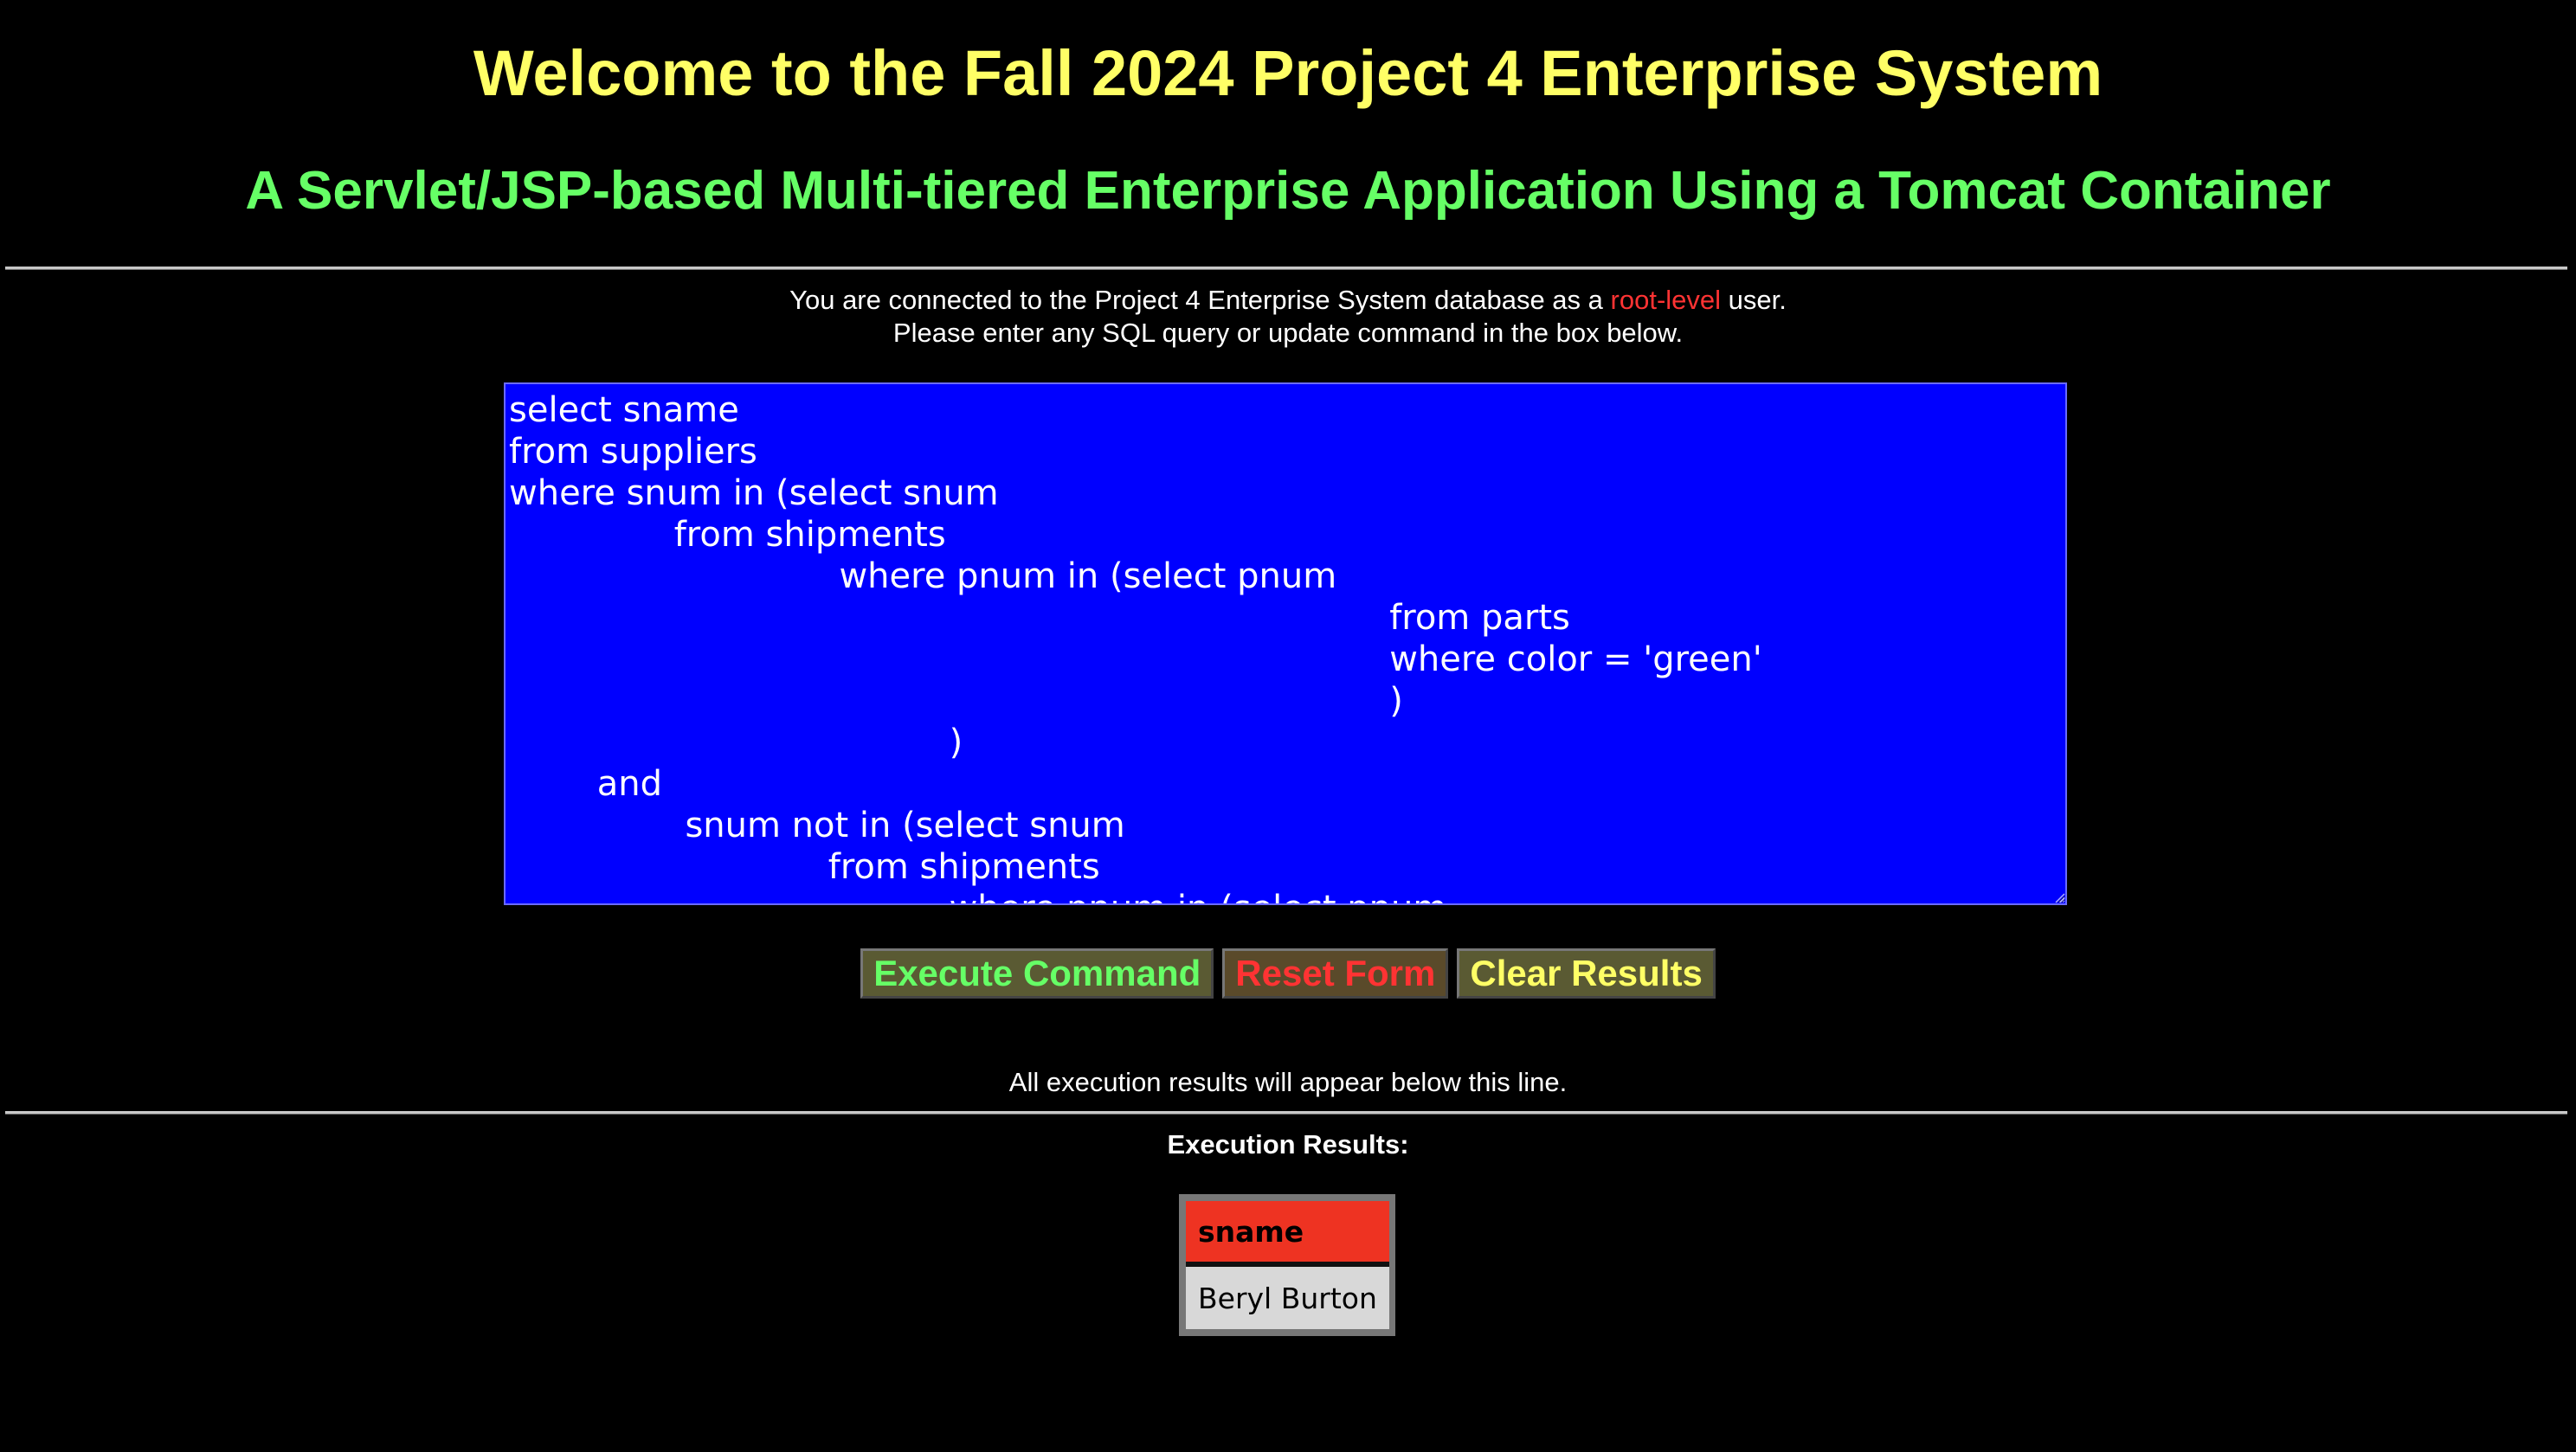  Describe the element at coordinates (1288, 1144) in the screenshot. I see `results-label: Execution Results:` at that location.